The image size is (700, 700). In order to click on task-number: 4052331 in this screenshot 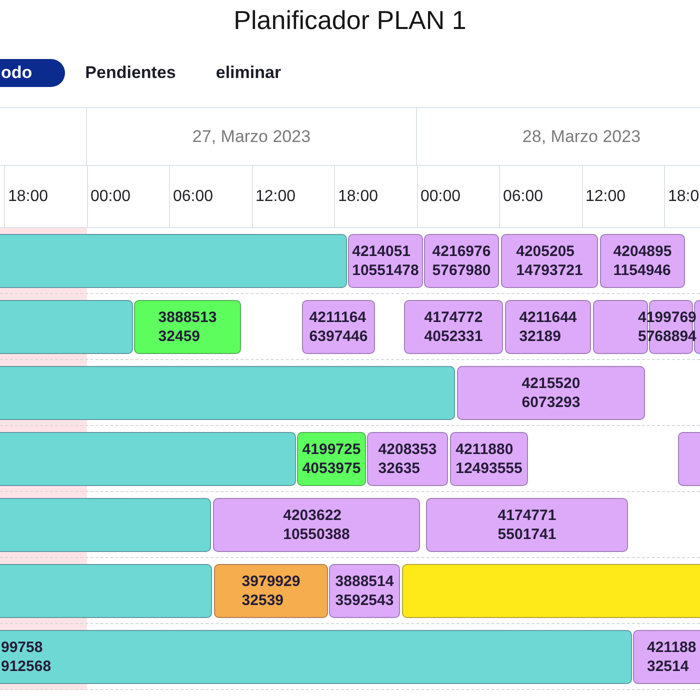, I will do `click(453, 336)`.